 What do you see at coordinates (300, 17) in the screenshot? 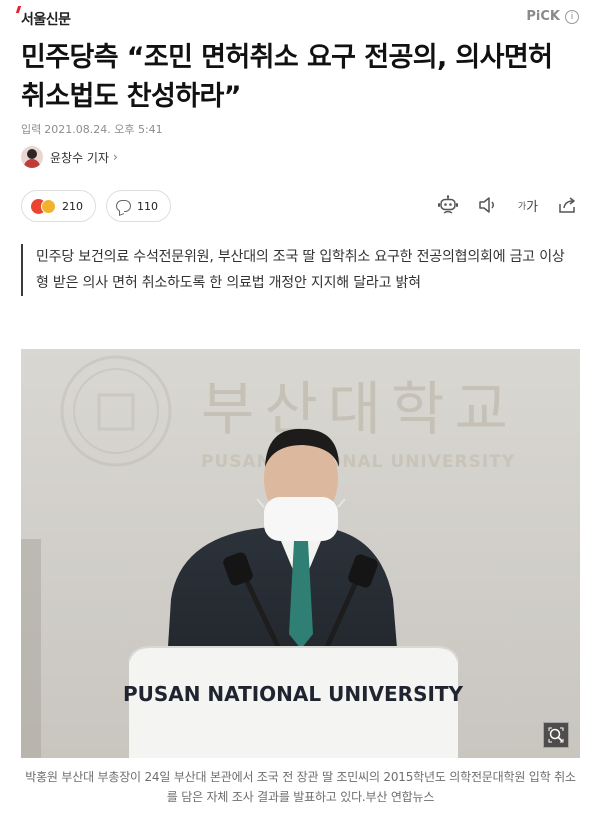
I see `top-bar: 서울신문 PiCK i` at bounding box center [300, 17].